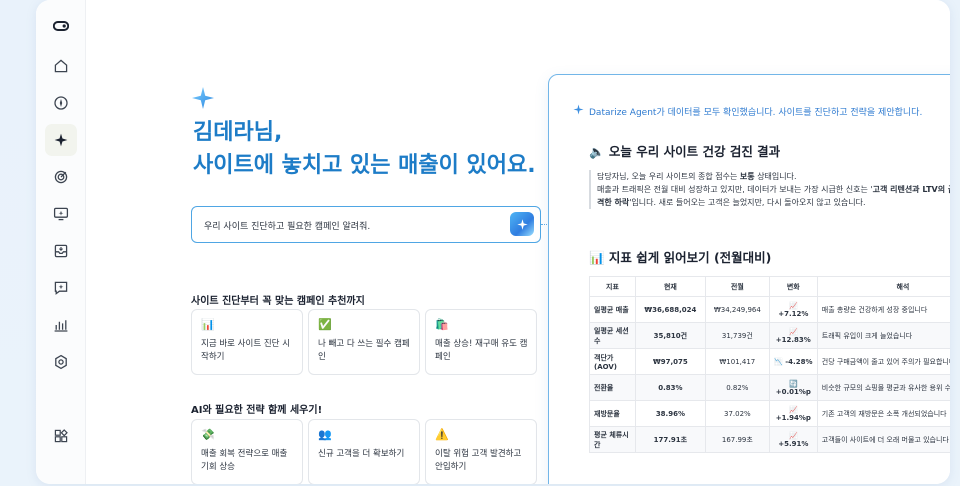 The image size is (960, 486). I want to click on column-header: 해석, so click(883, 286).